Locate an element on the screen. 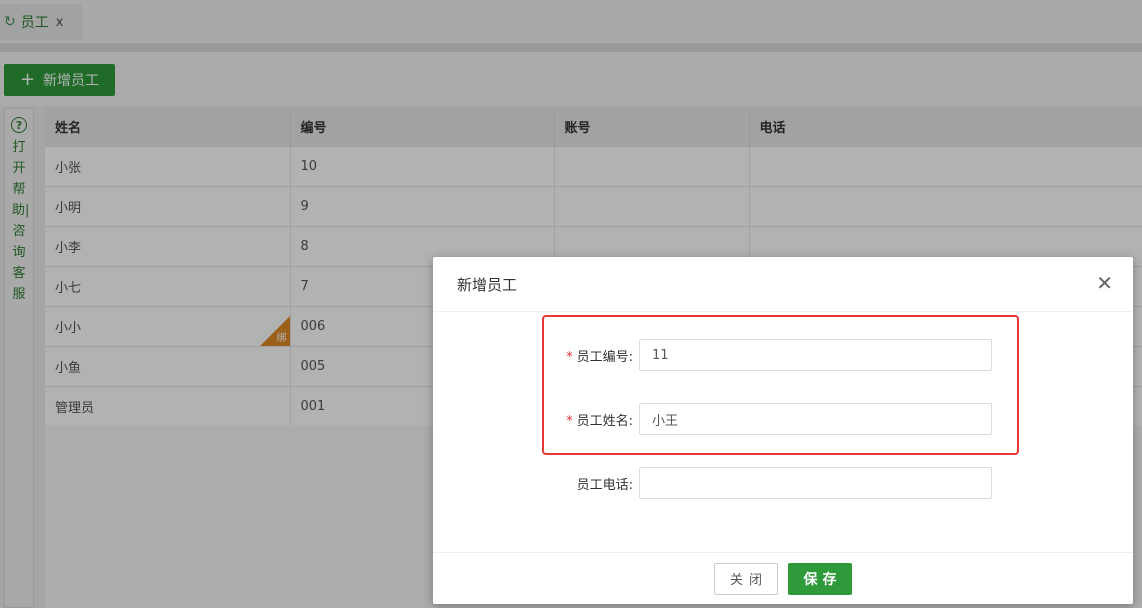  dialog-header: 新增员工 ✕ is located at coordinates (783, 284).